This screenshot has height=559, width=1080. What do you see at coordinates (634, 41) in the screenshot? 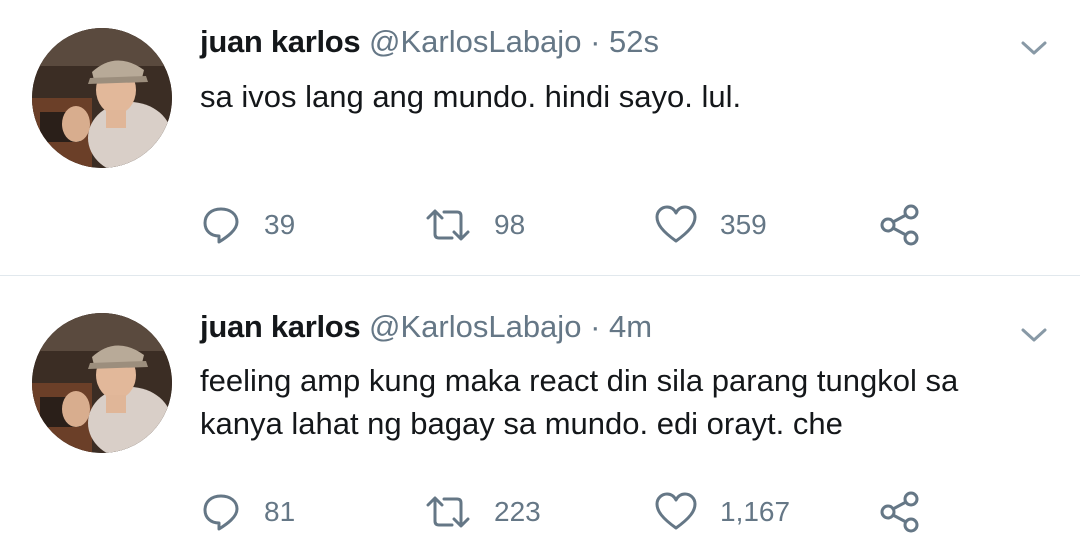
I see `timestamp: 52s` at bounding box center [634, 41].